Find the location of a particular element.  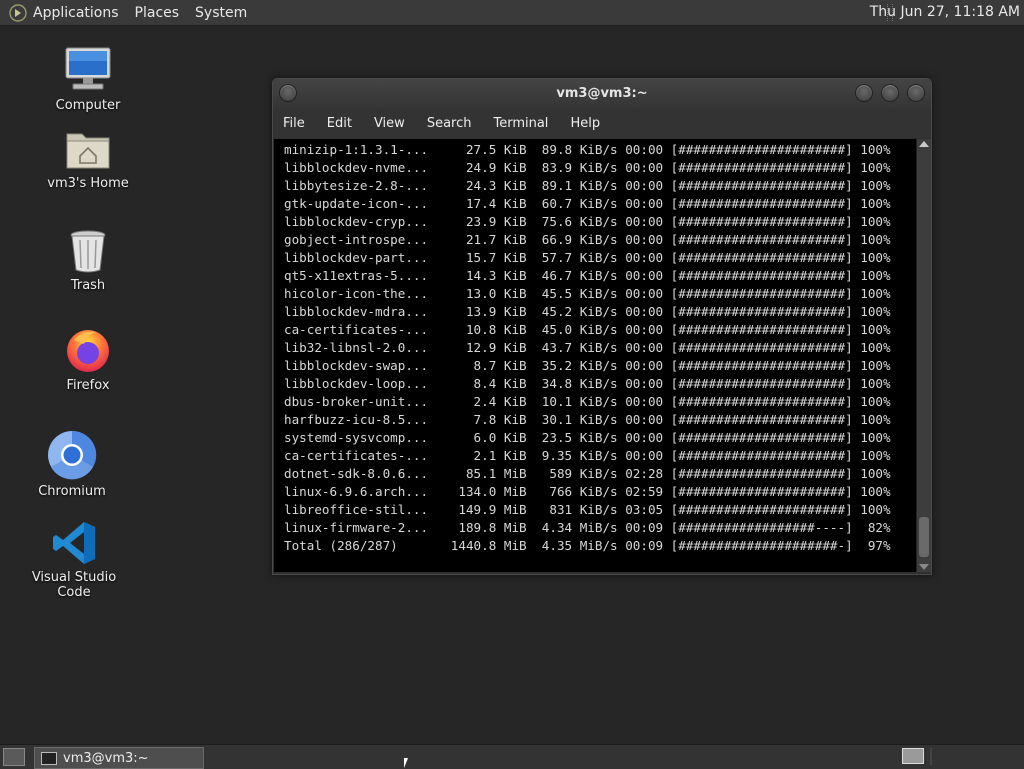

desktop-icon-home: vm3's Home is located at coordinates (88, 159).